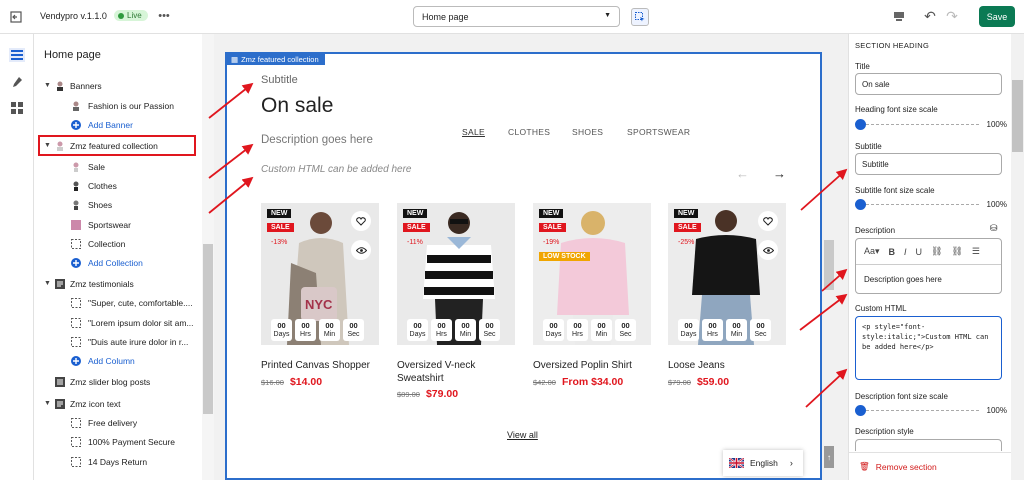  Describe the element at coordinates (823, 312) in the screenshot. I see `arrow-to-custom-html-input` at that location.